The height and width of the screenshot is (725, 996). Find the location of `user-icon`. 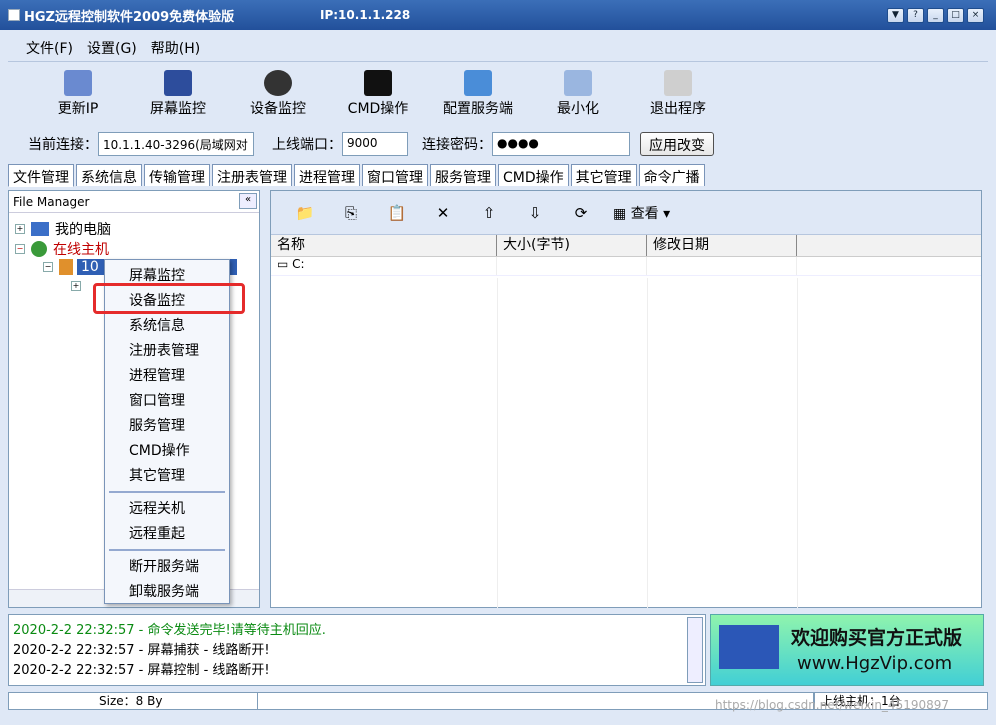

user-icon is located at coordinates (66, 267).